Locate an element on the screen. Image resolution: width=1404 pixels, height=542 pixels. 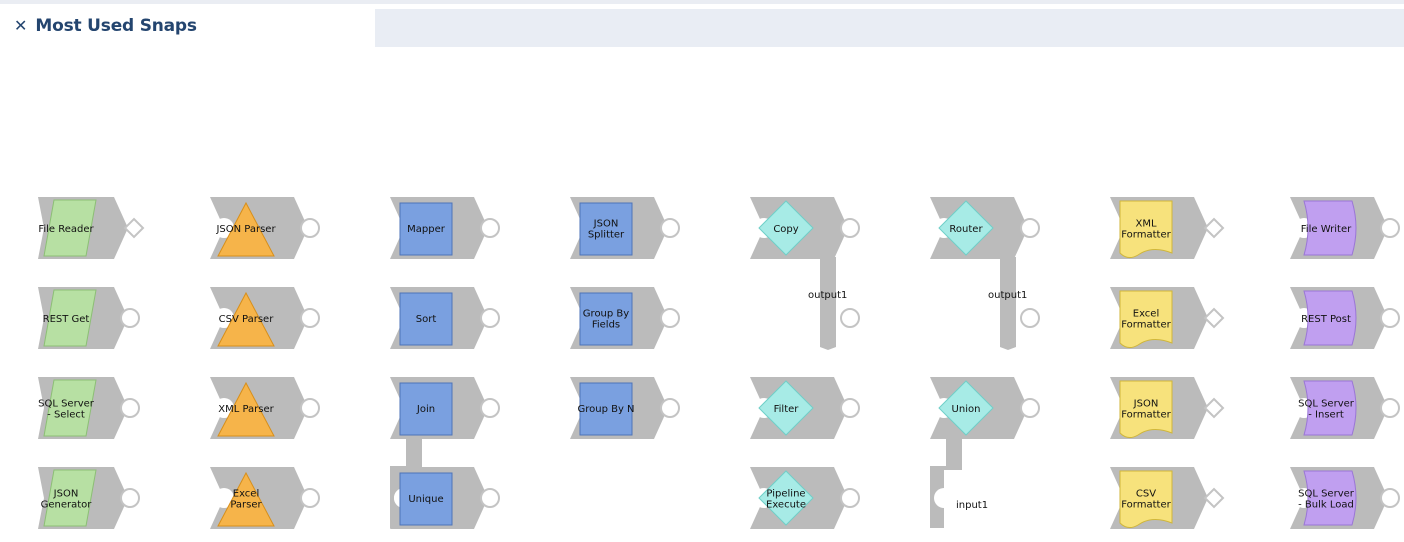
snap-csv-formatter: CSVFormatter is located at coordinates (1167, 498).